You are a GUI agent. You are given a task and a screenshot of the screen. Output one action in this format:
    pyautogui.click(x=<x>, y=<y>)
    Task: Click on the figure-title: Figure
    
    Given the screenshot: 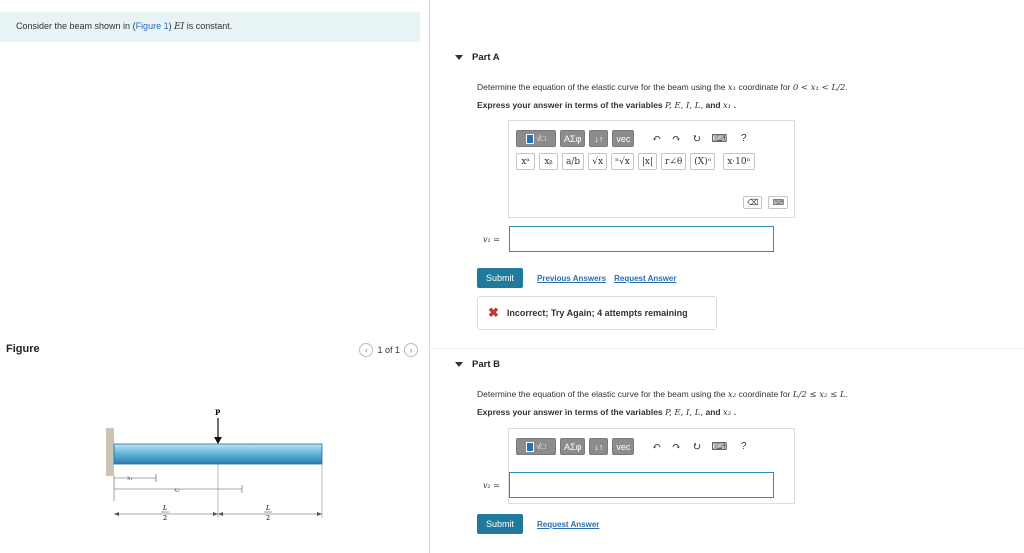 What is the action you would take?
    pyautogui.click(x=23, y=349)
    